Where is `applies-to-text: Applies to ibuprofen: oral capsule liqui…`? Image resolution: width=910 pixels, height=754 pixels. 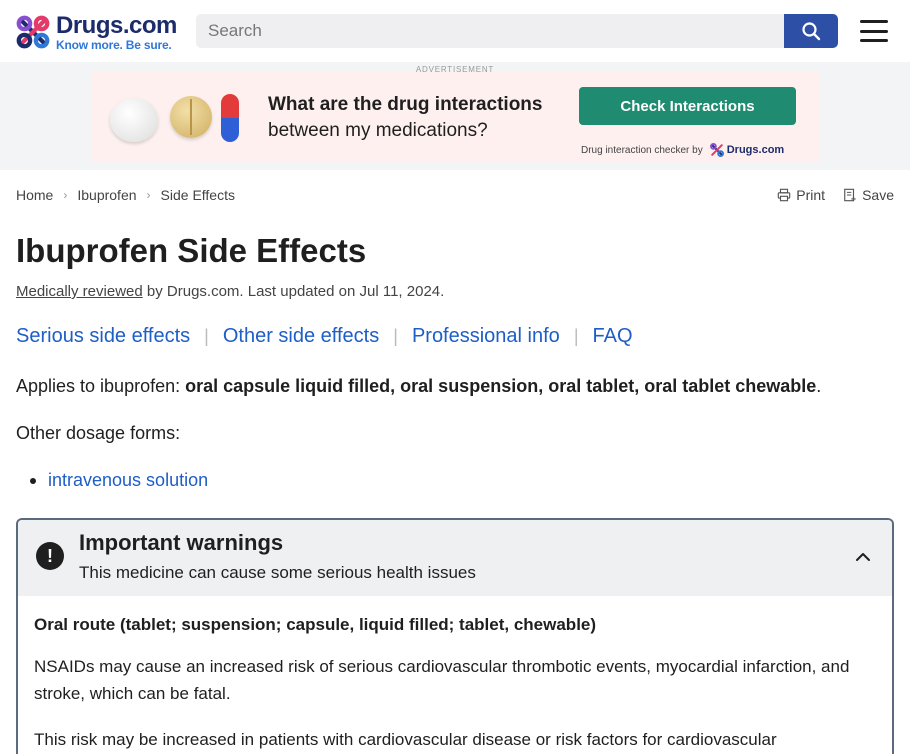
applies-to-text: Applies to ibuprofen: oral capsule liqui… is located at coordinates (418, 386).